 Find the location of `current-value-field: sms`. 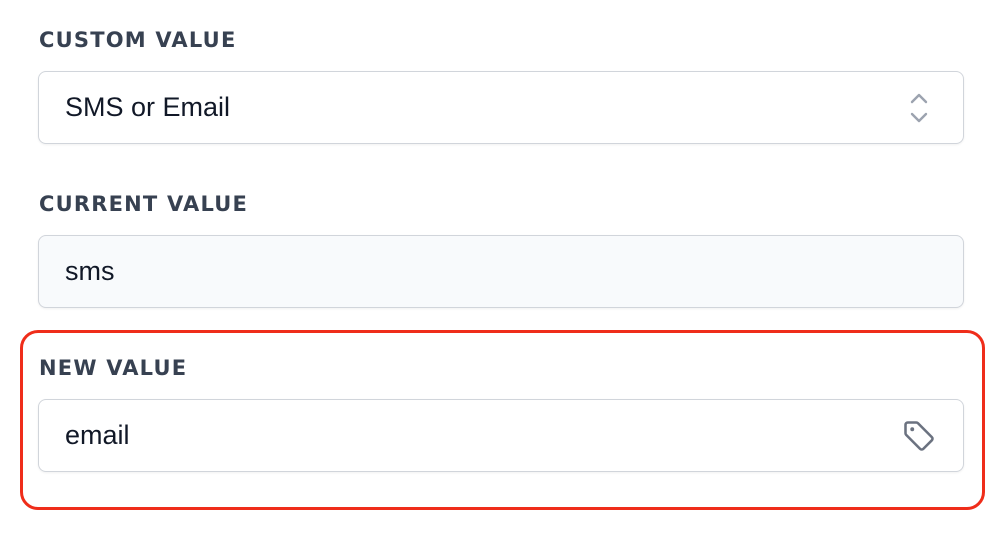

current-value-field: sms is located at coordinates (501, 271).